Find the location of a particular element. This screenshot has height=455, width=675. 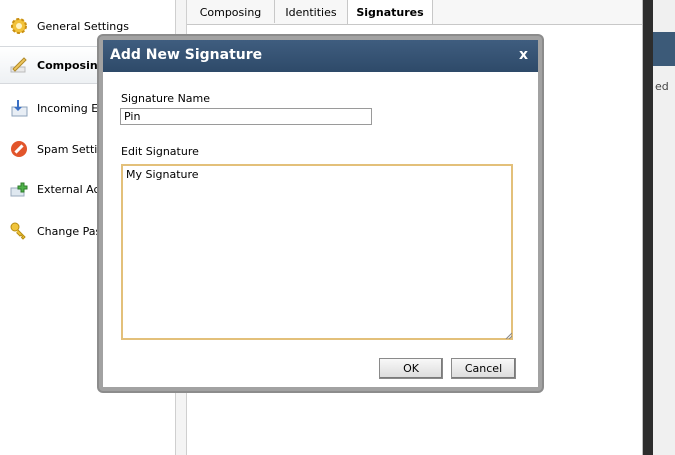

right-edge-panel: ed is located at coordinates (664, 227).